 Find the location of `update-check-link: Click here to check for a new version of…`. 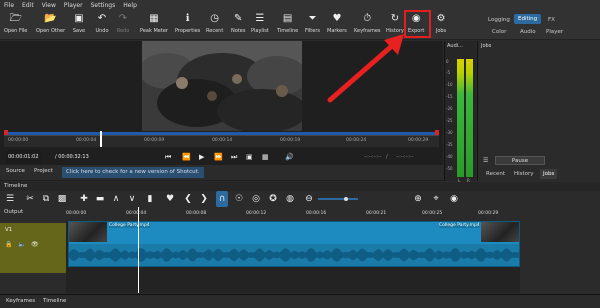

update-check-link: Click here to check for a new version of… is located at coordinates (133, 172).